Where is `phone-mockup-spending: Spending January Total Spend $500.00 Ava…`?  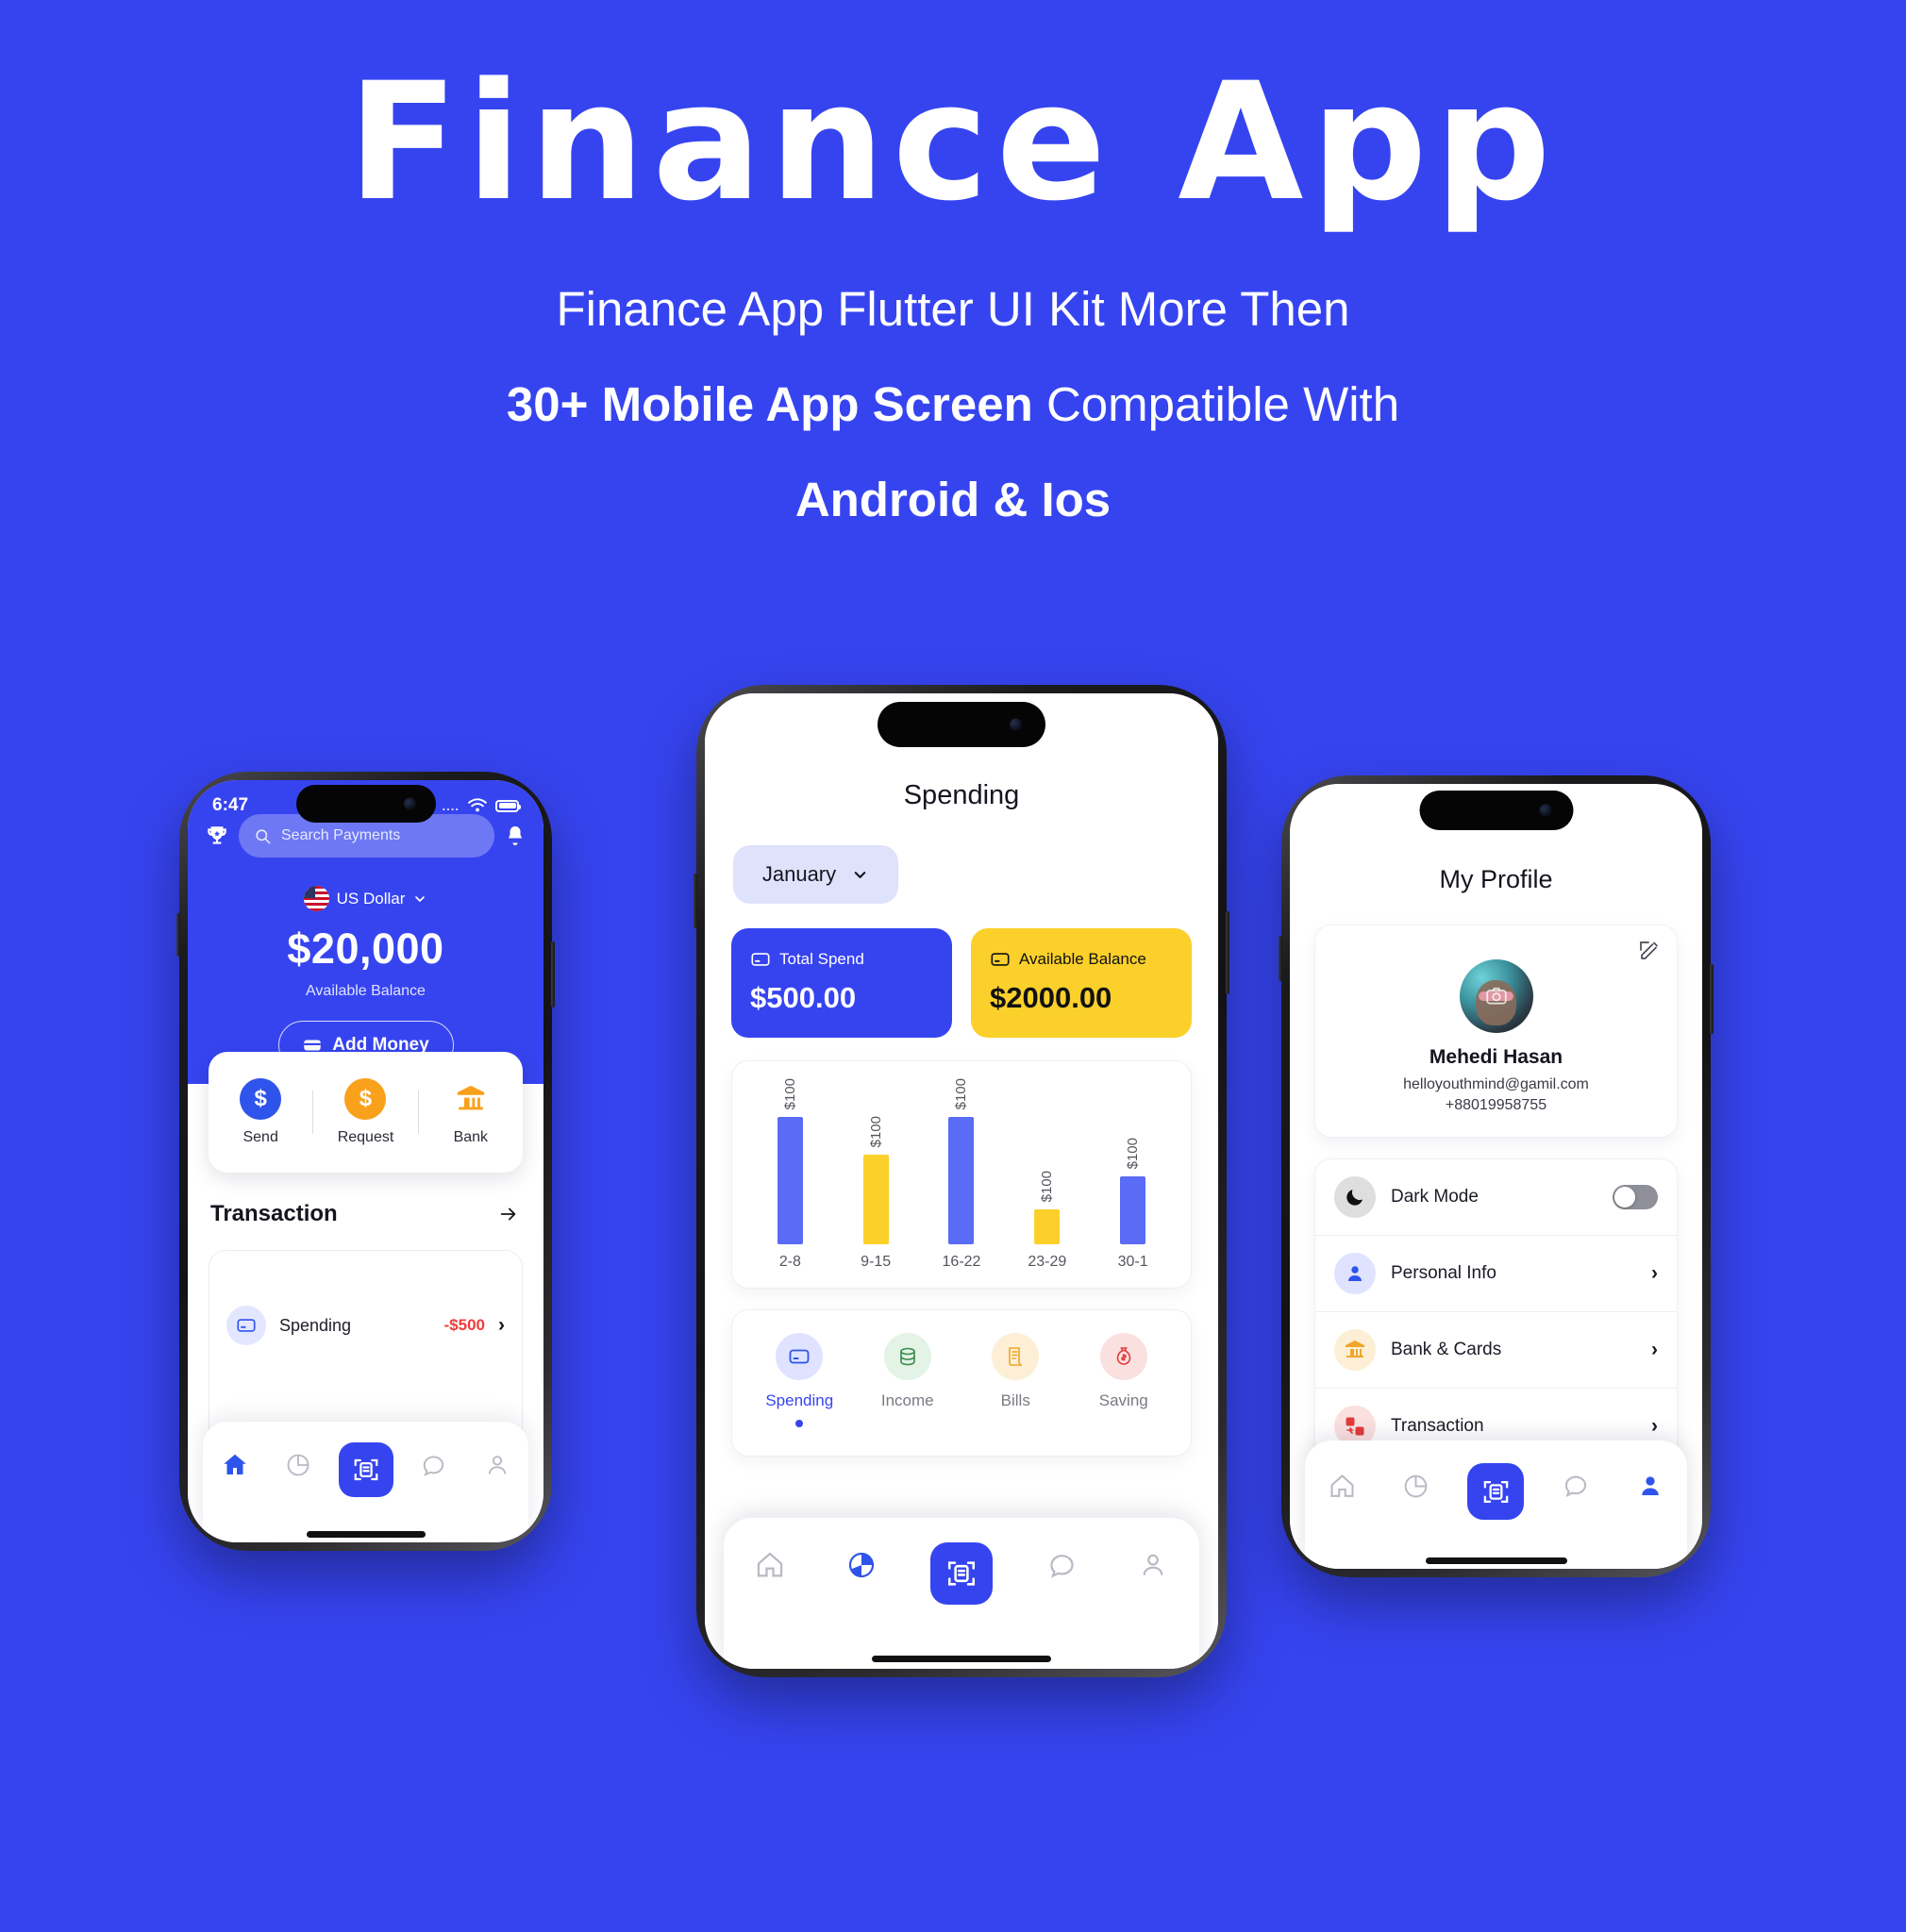 phone-mockup-spending: Spending January Total Spend $500.00 Ava… is located at coordinates (961, 1181).